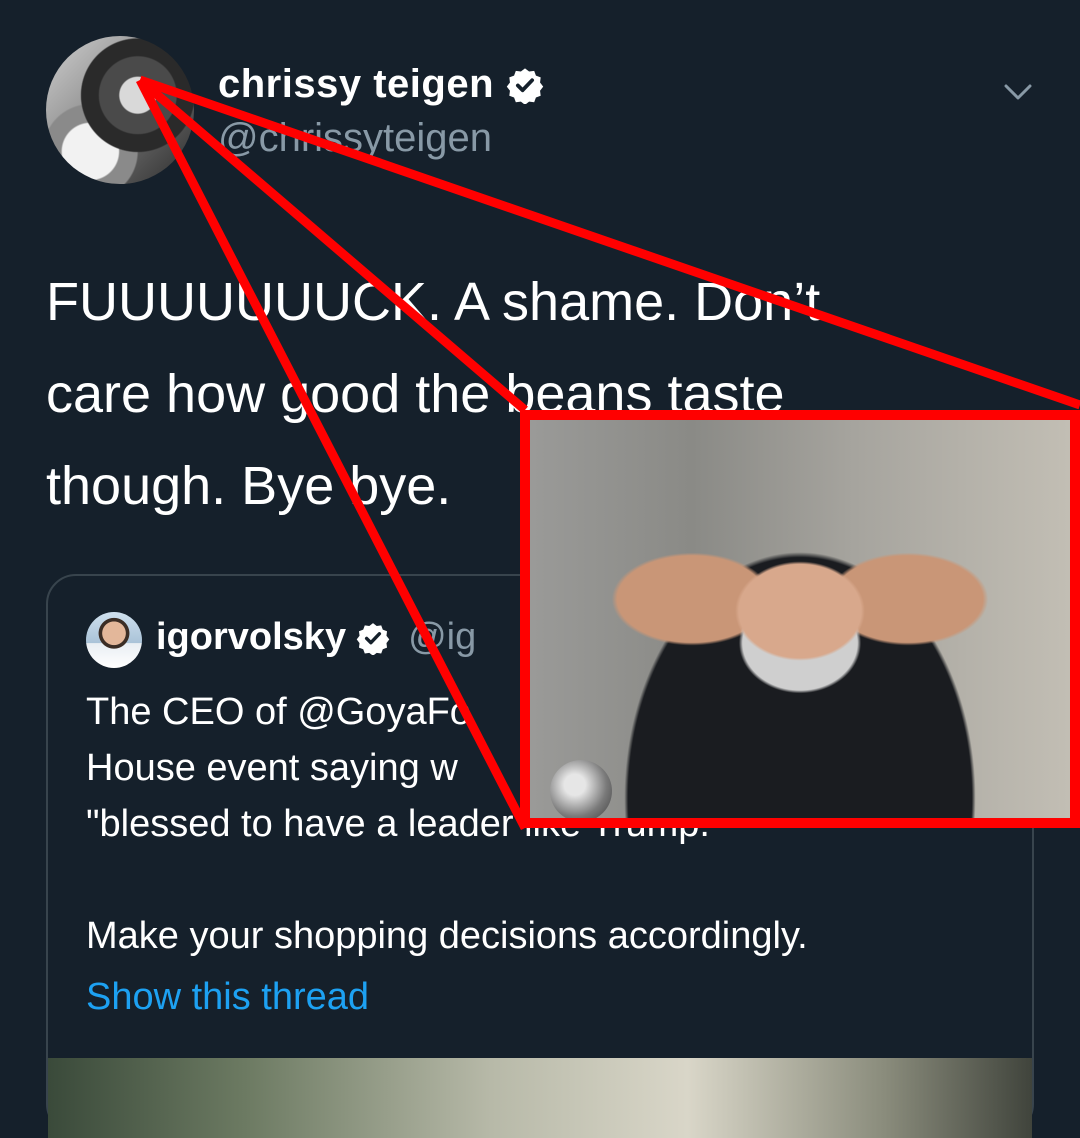 This screenshot has height=1138, width=1080. What do you see at coordinates (120, 110) in the screenshot?
I see `author-avatar` at bounding box center [120, 110].